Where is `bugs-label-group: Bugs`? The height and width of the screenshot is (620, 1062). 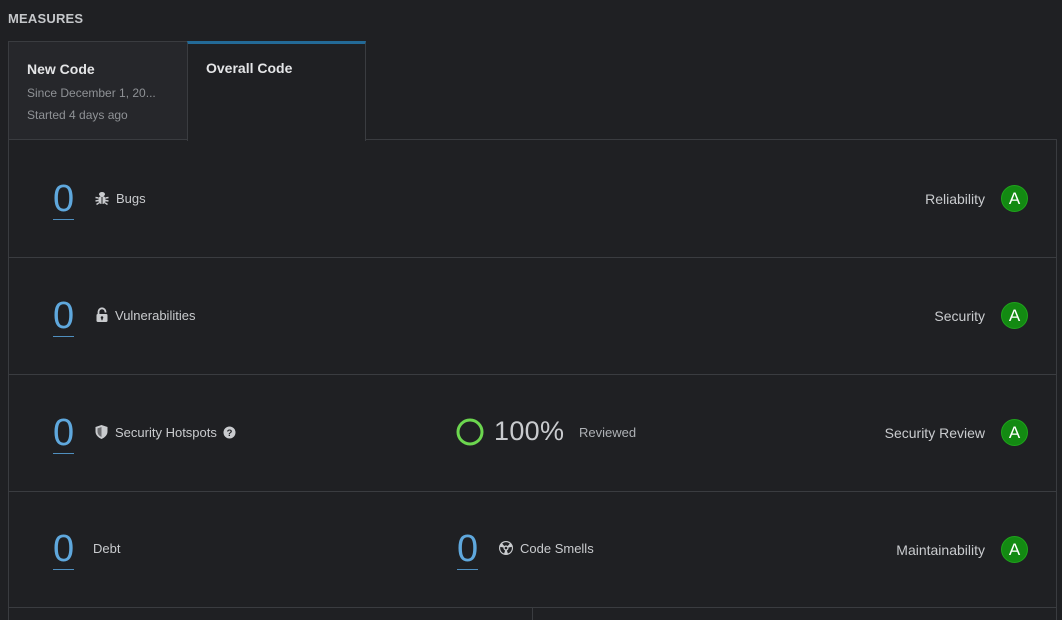
bugs-label-group: Bugs is located at coordinates (120, 198).